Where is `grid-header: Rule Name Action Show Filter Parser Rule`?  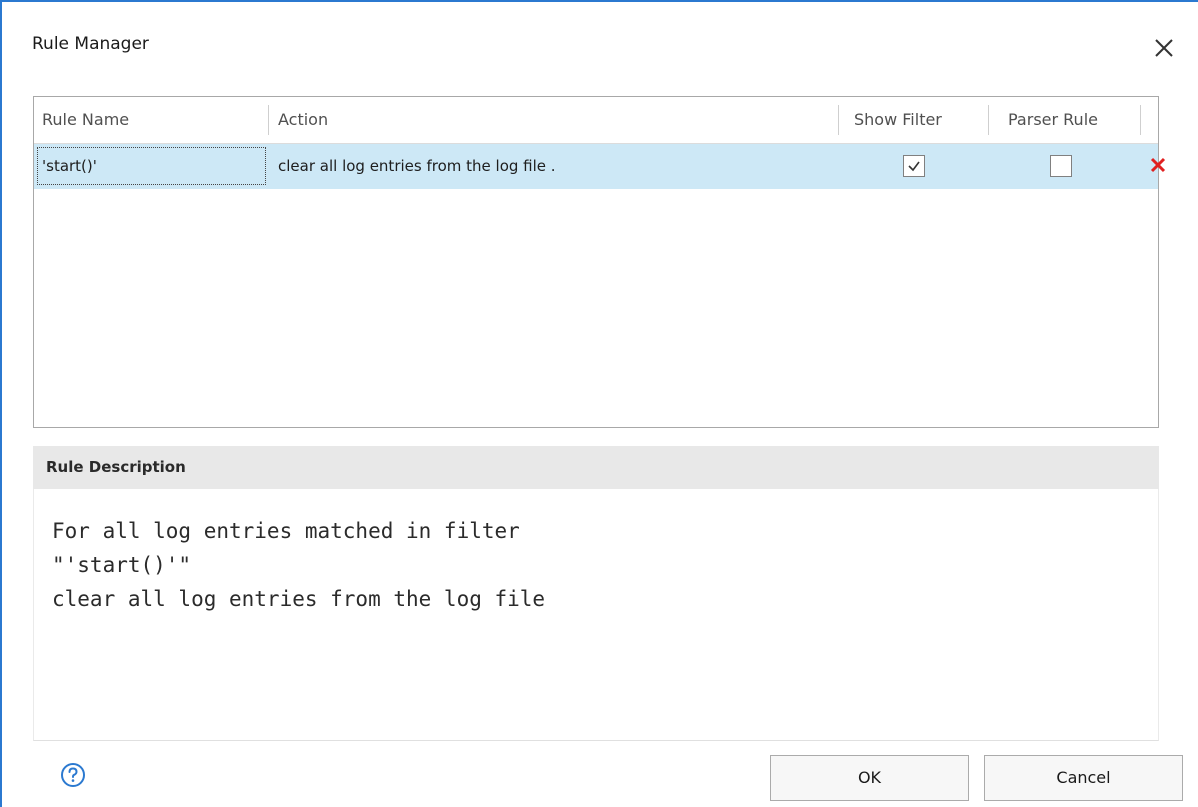
grid-header: Rule Name Action Show Filter Parser Rule is located at coordinates (596, 120).